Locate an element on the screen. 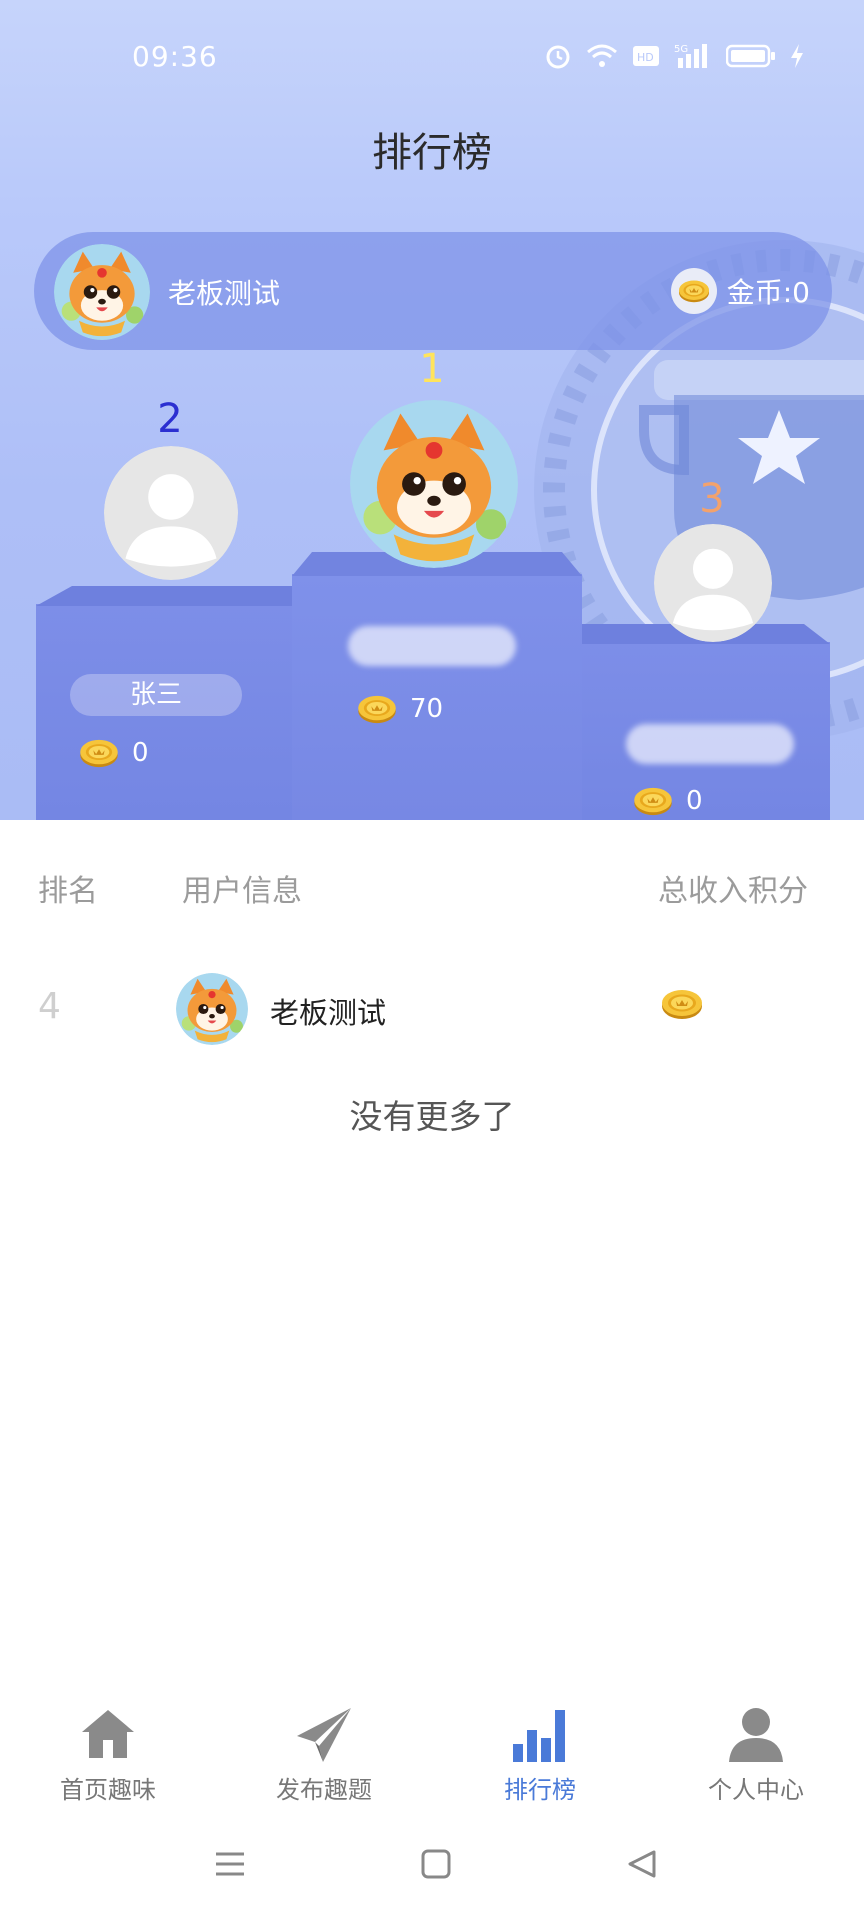  podium-second-name: 张三 is located at coordinates (156, 695).